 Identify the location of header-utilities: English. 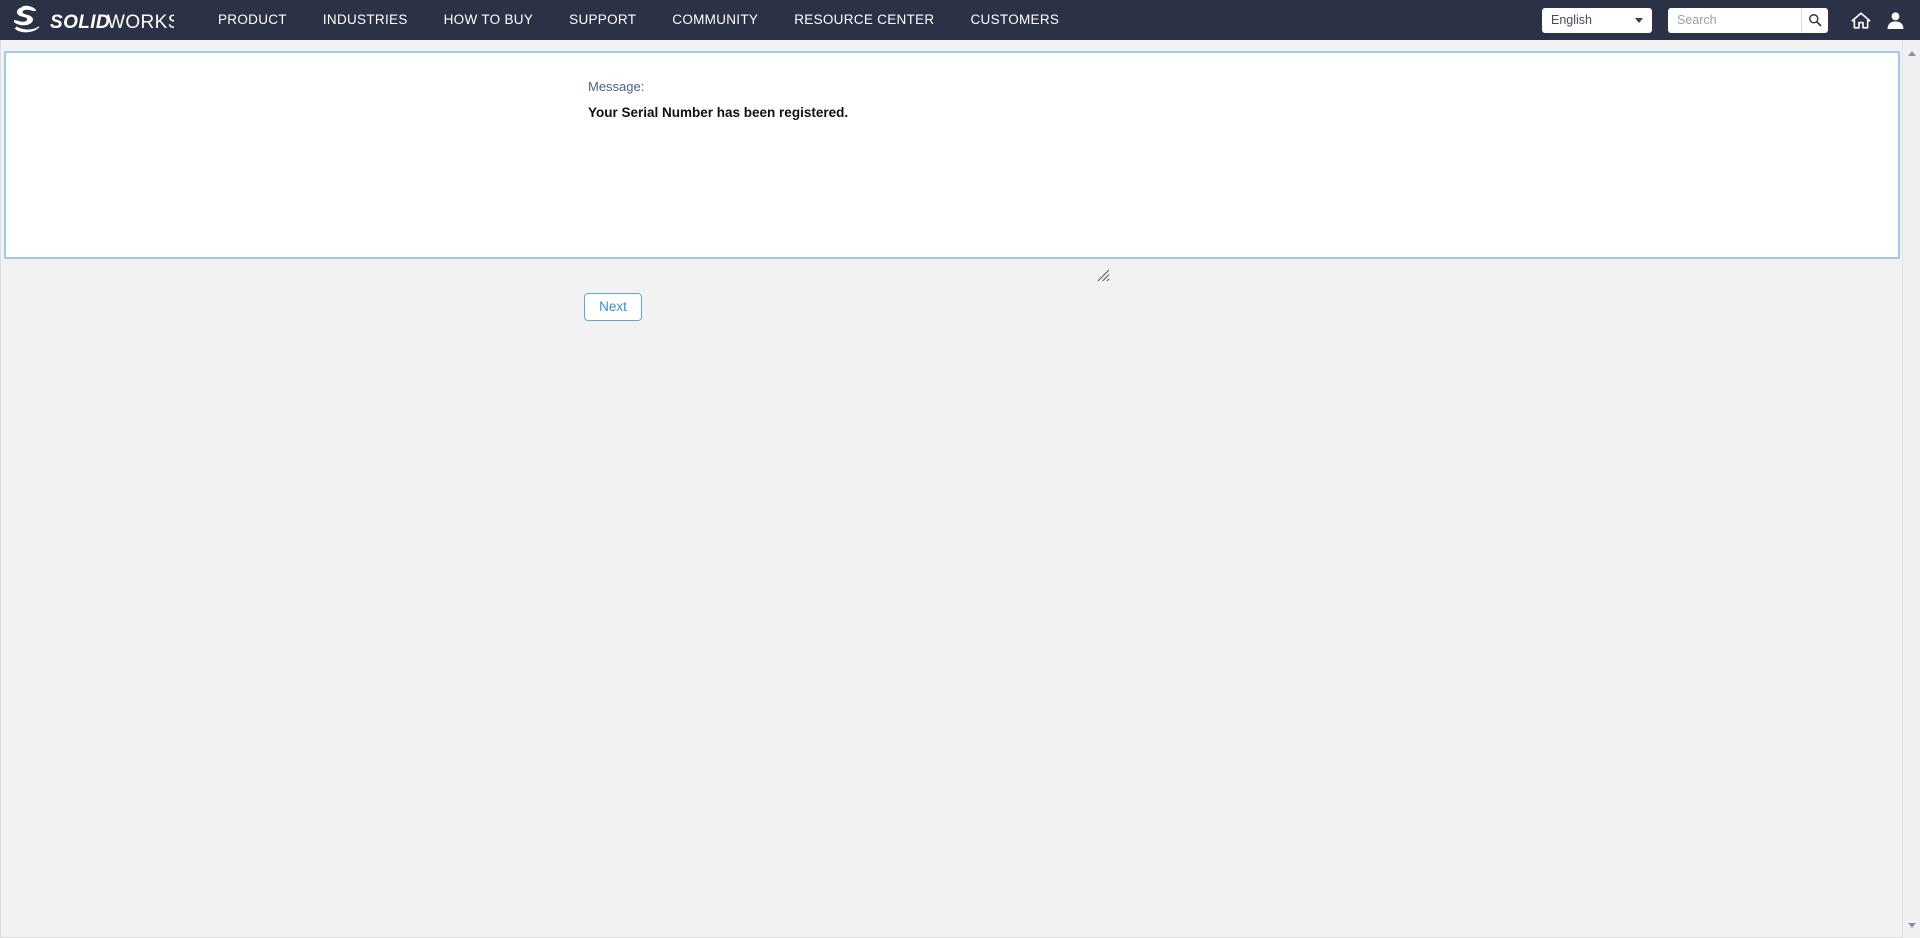
(1727, 20).